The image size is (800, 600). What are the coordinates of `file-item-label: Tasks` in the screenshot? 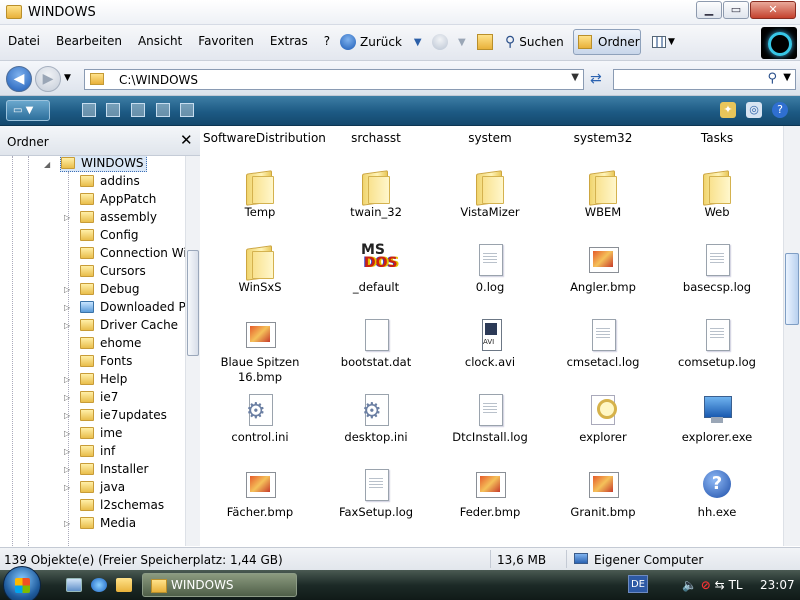 It's located at (717, 138).